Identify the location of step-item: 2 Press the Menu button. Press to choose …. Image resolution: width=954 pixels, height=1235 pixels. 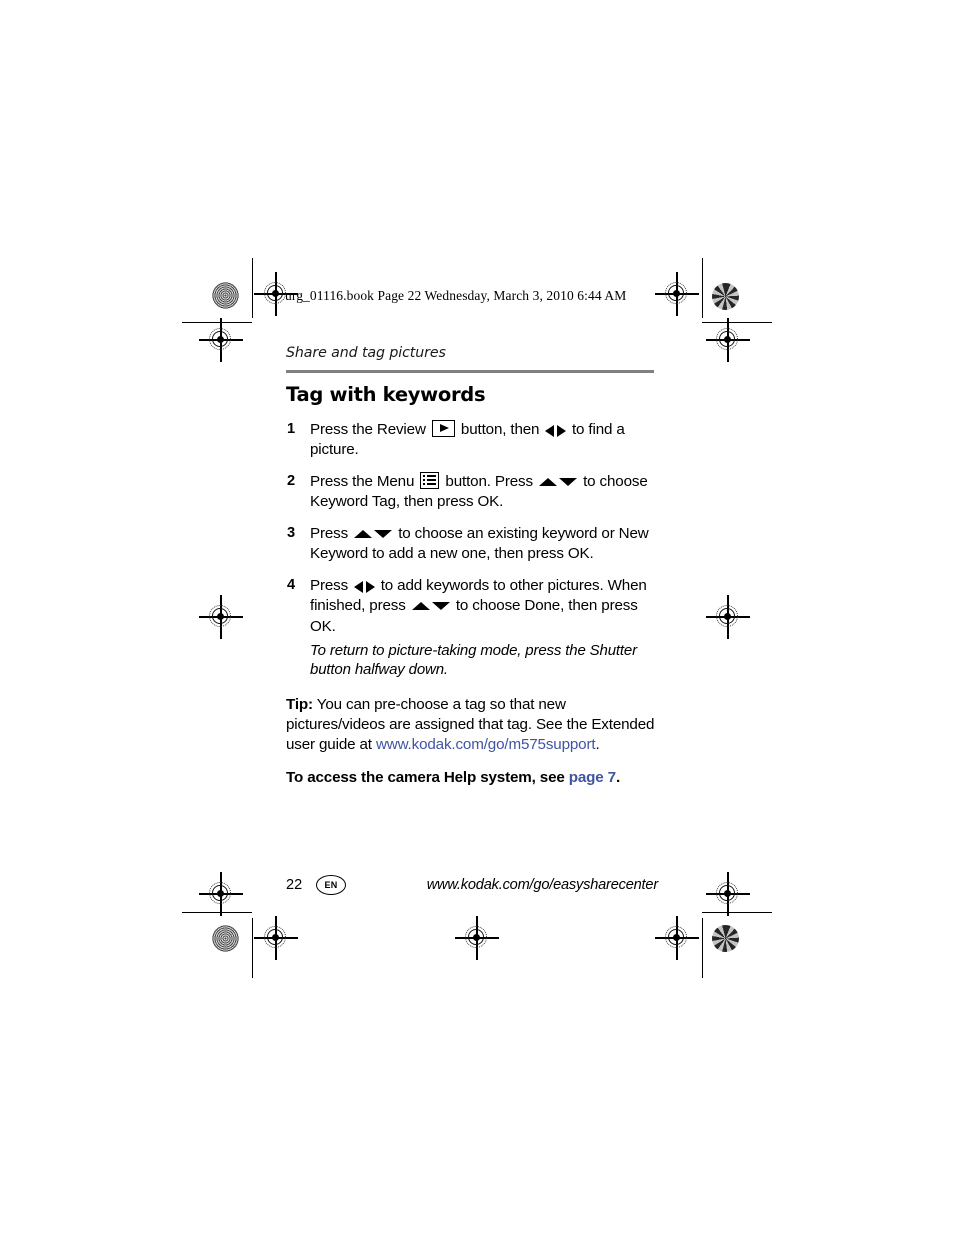
(471, 491).